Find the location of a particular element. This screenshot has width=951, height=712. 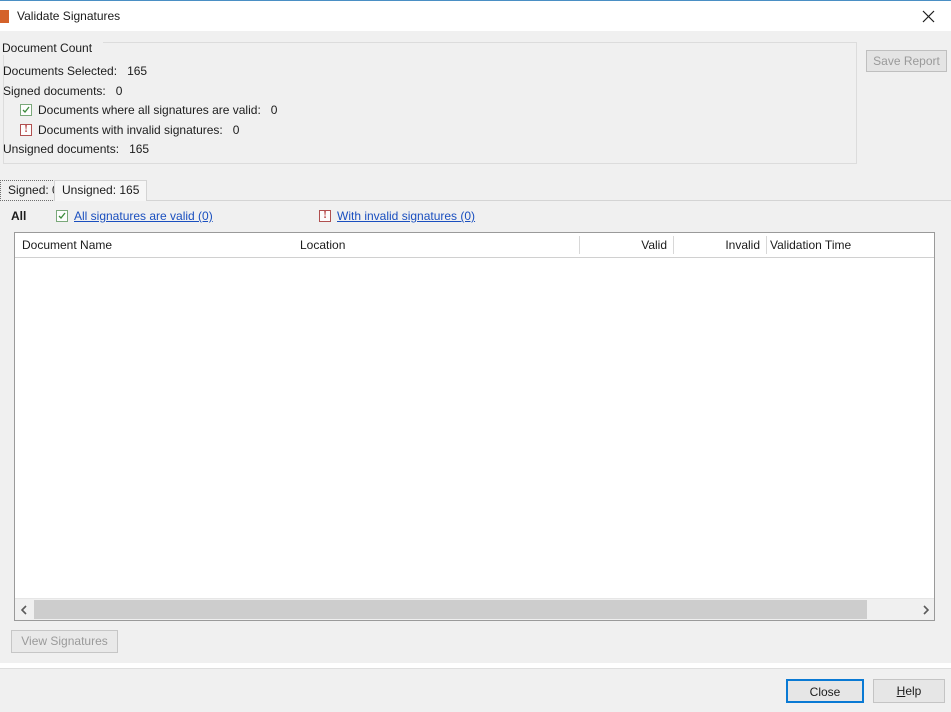

filter-all-label: All is located at coordinates (18, 216).